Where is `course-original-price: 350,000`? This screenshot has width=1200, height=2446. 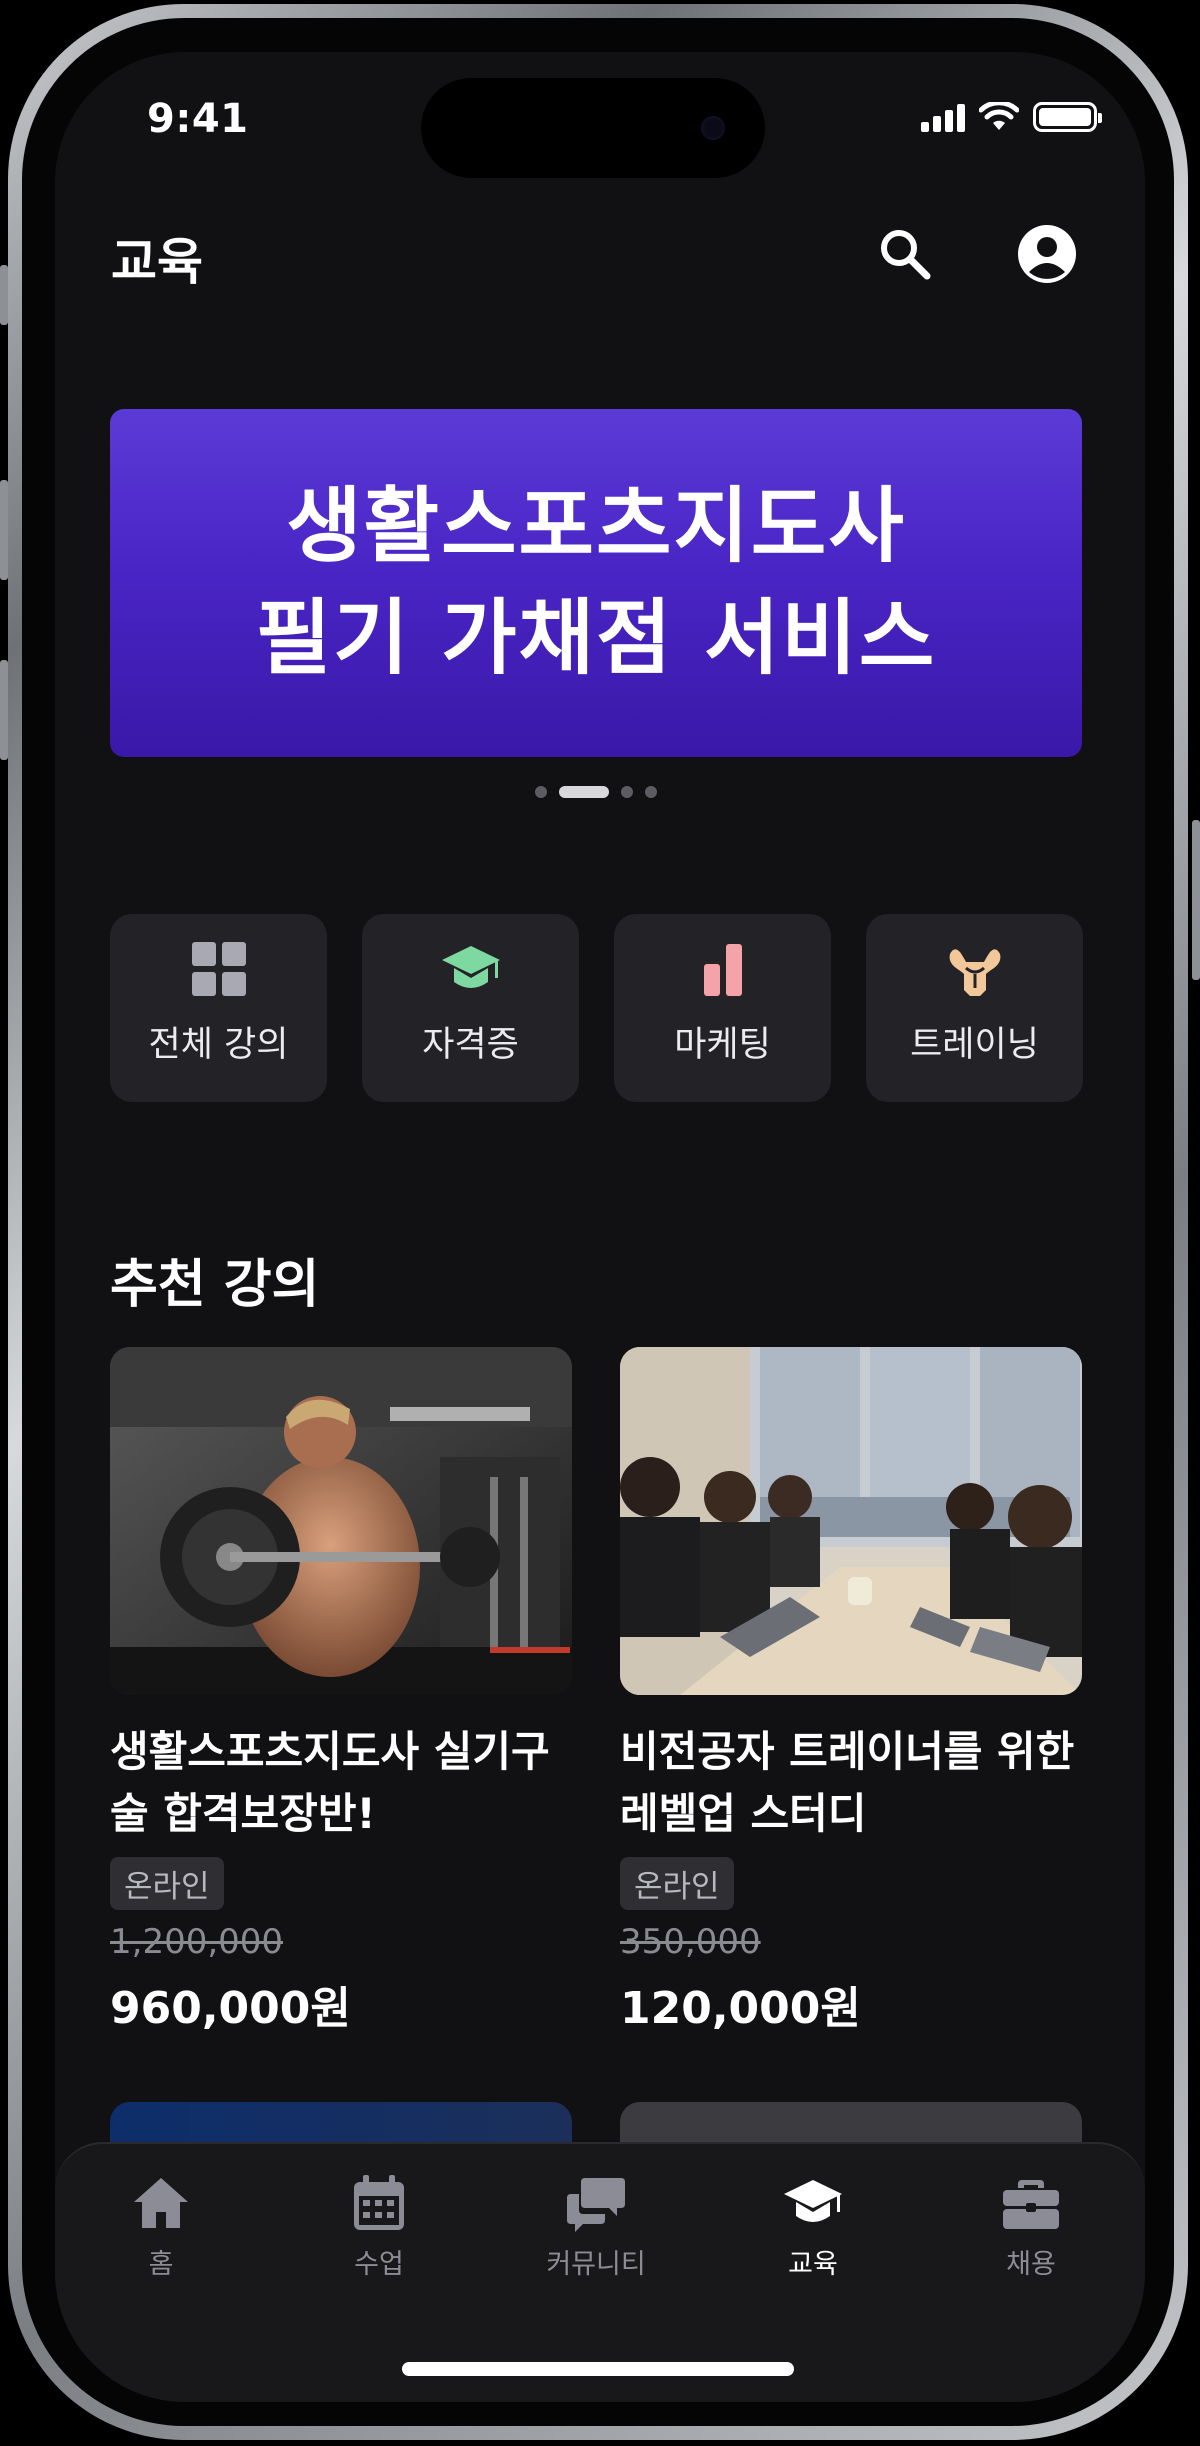
course-original-price: 350,000 is located at coordinates (690, 1942).